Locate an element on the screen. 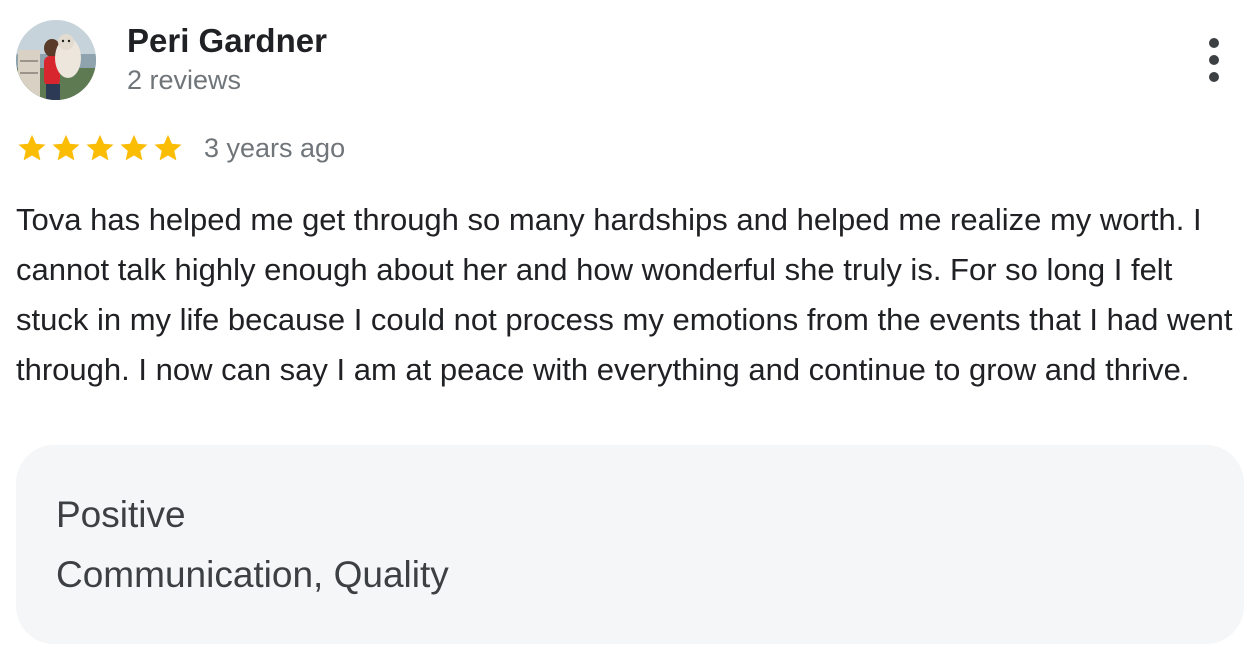 This screenshot has height=663, width=1257. more-vert-icon is located at coordinates (1214, 43).